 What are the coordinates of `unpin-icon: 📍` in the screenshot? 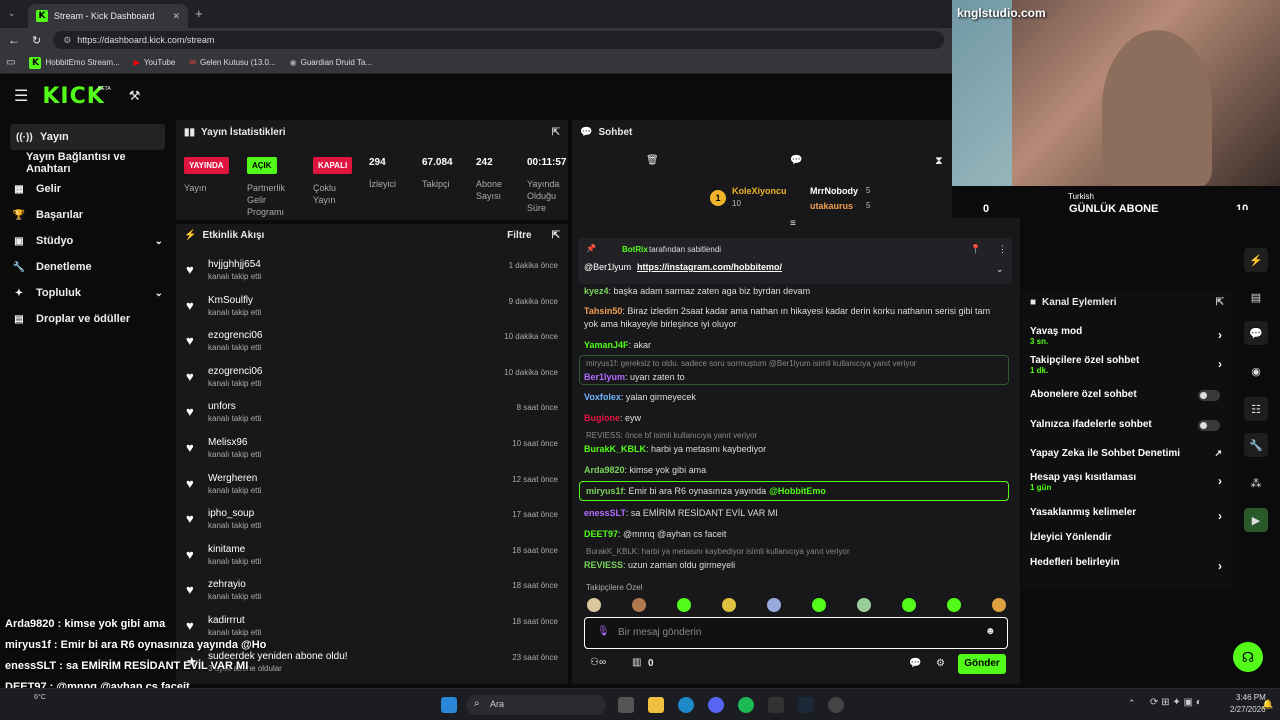 It's located at (975, 249).